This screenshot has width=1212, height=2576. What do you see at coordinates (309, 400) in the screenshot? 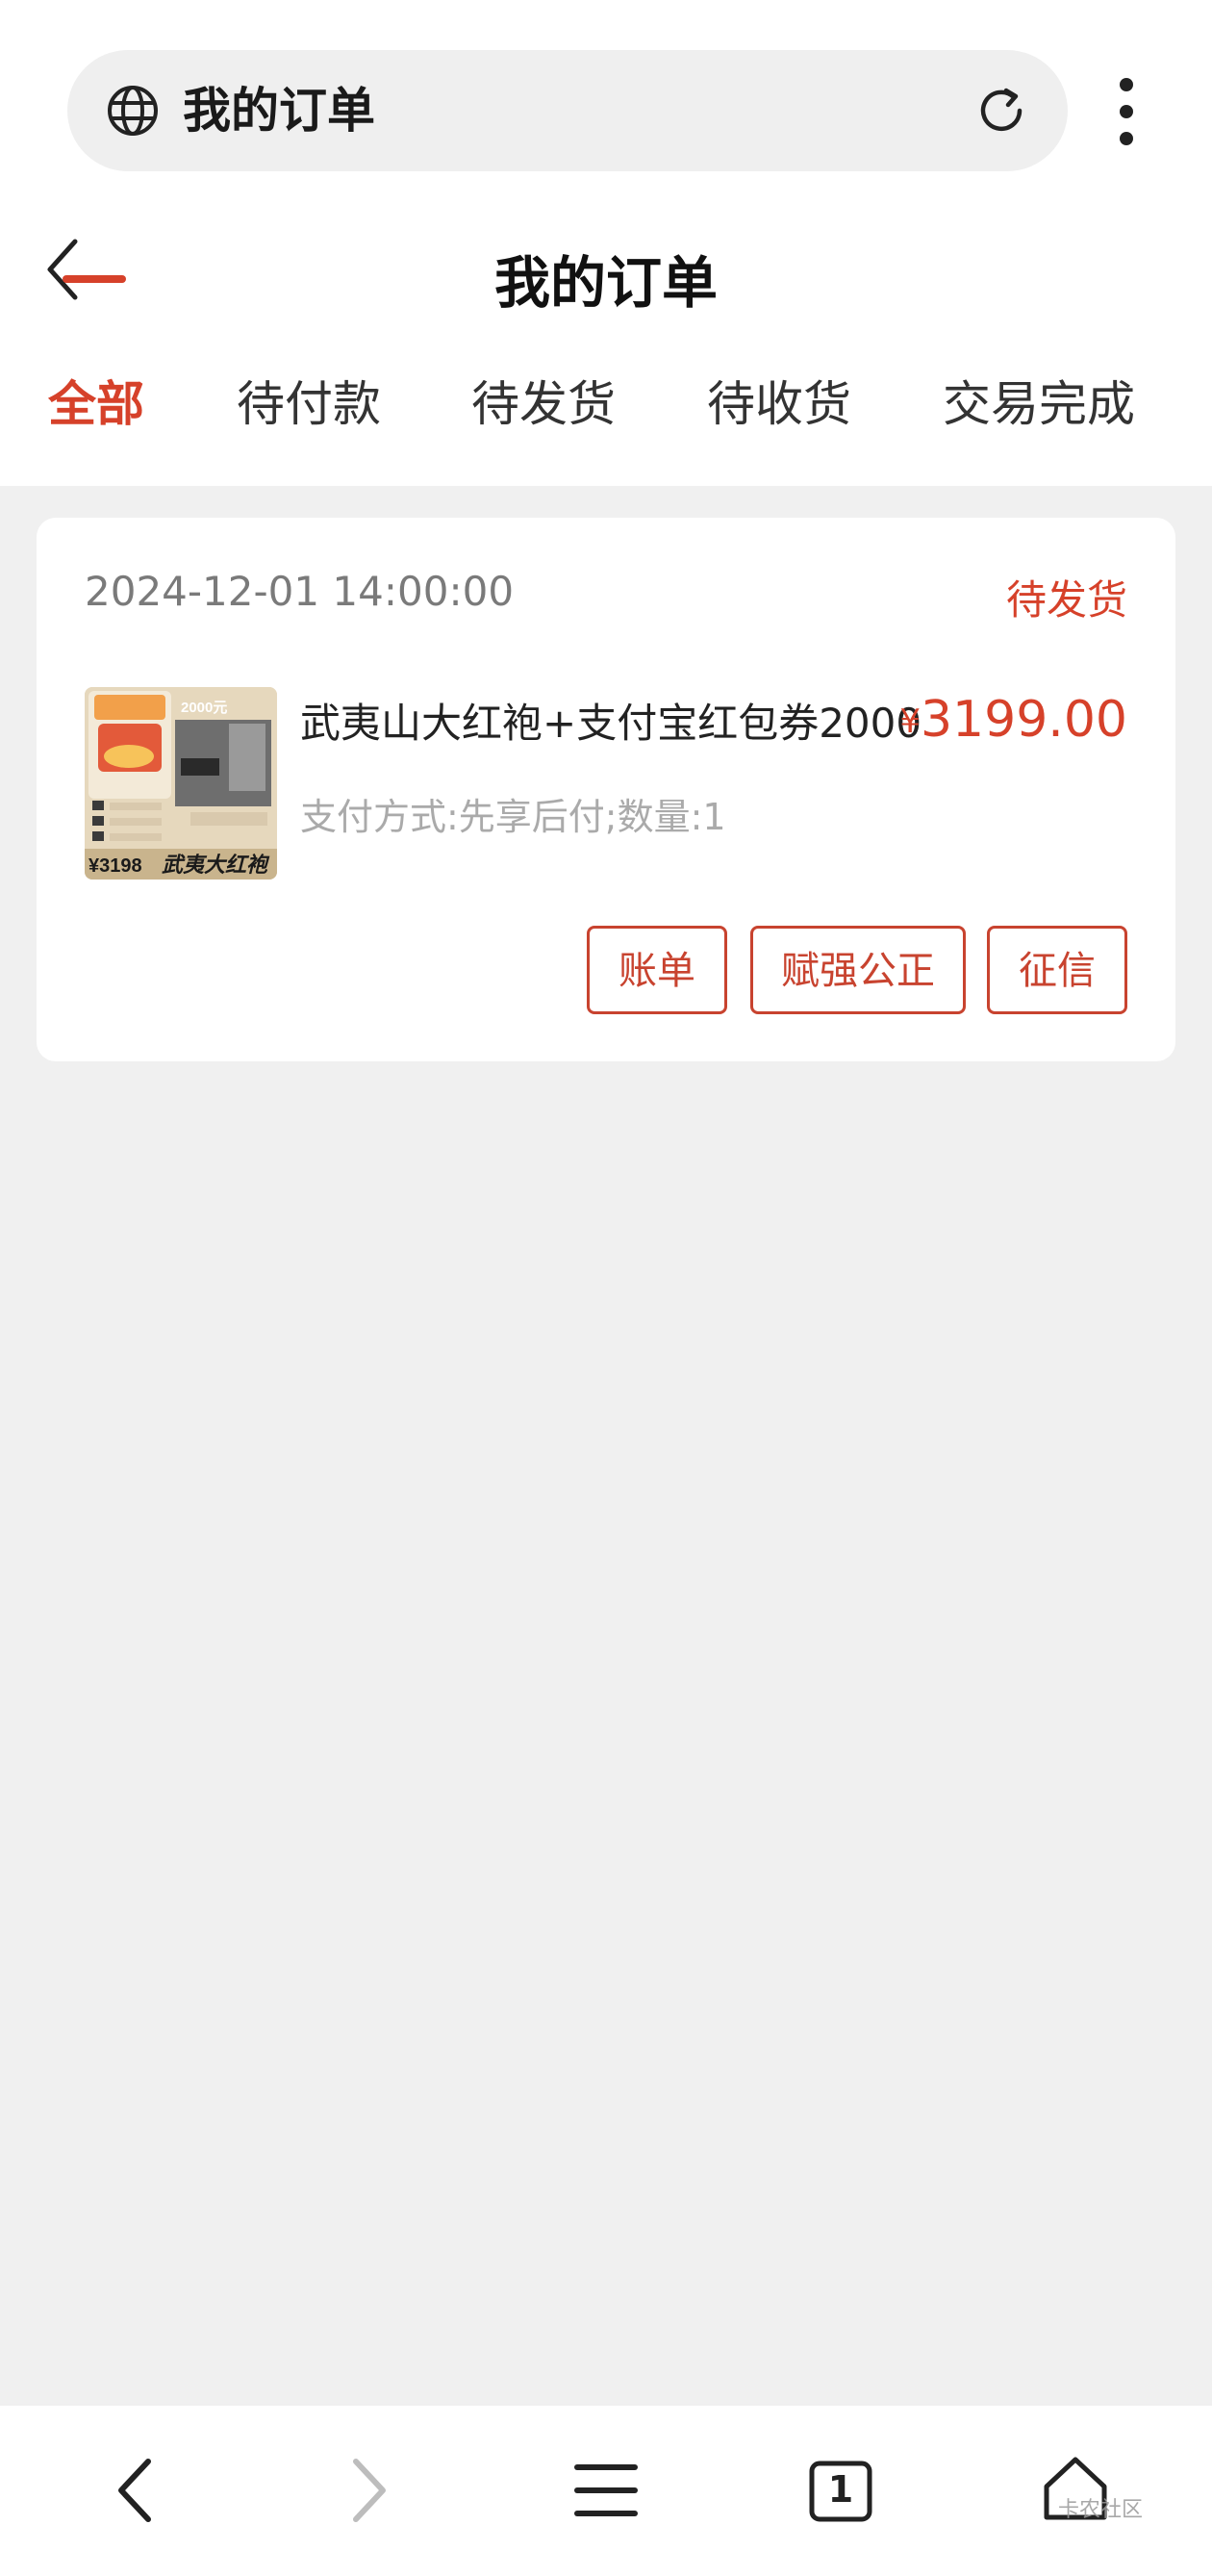
I see `tab-pending-payment: 待付款` at bounding box center [309, 400].